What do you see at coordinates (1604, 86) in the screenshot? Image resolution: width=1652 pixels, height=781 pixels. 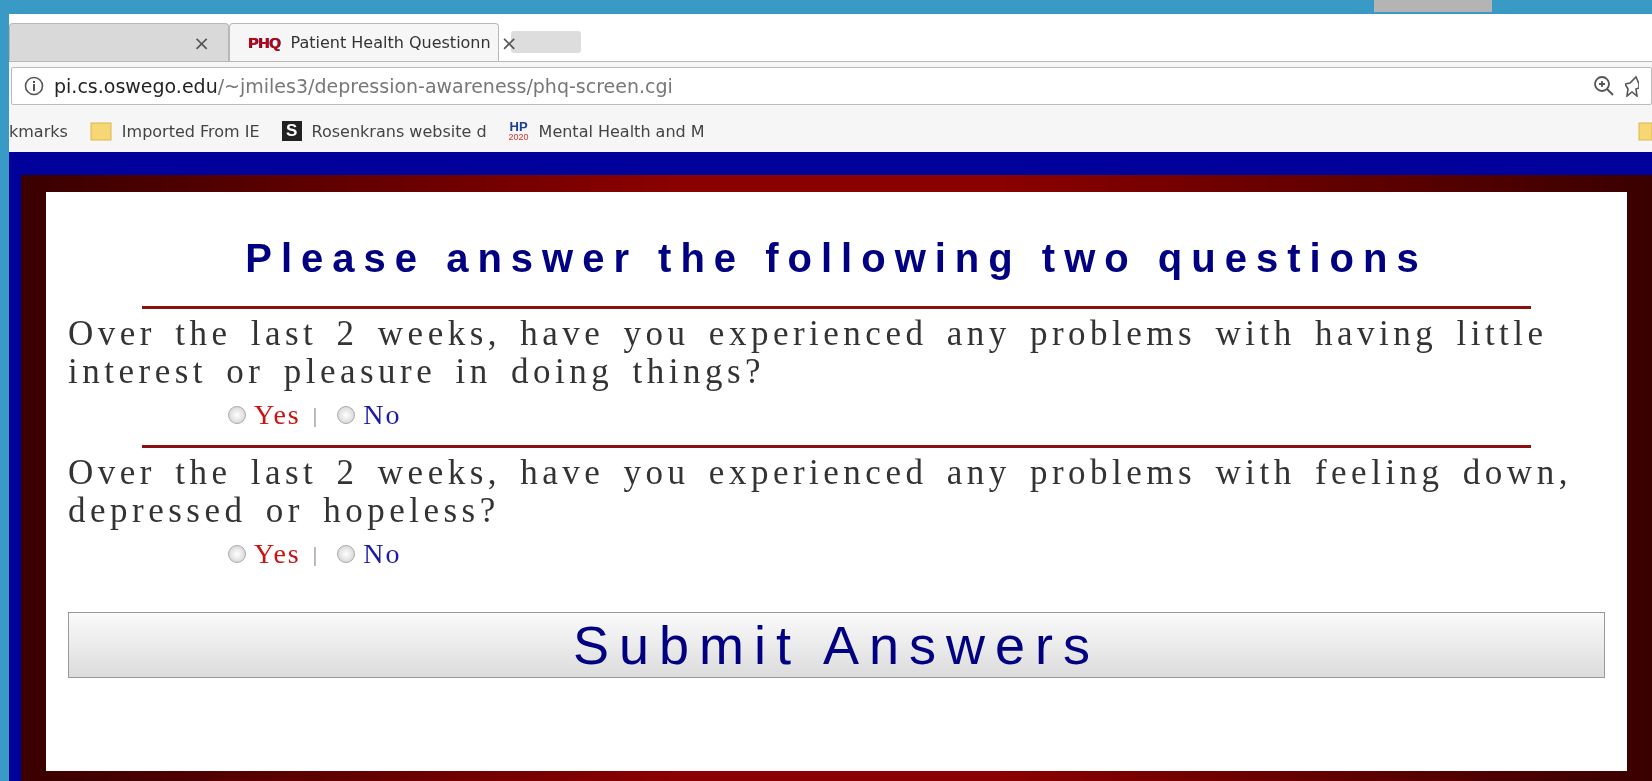 I see `zoom-icon` at bounding box center [1604, 86].